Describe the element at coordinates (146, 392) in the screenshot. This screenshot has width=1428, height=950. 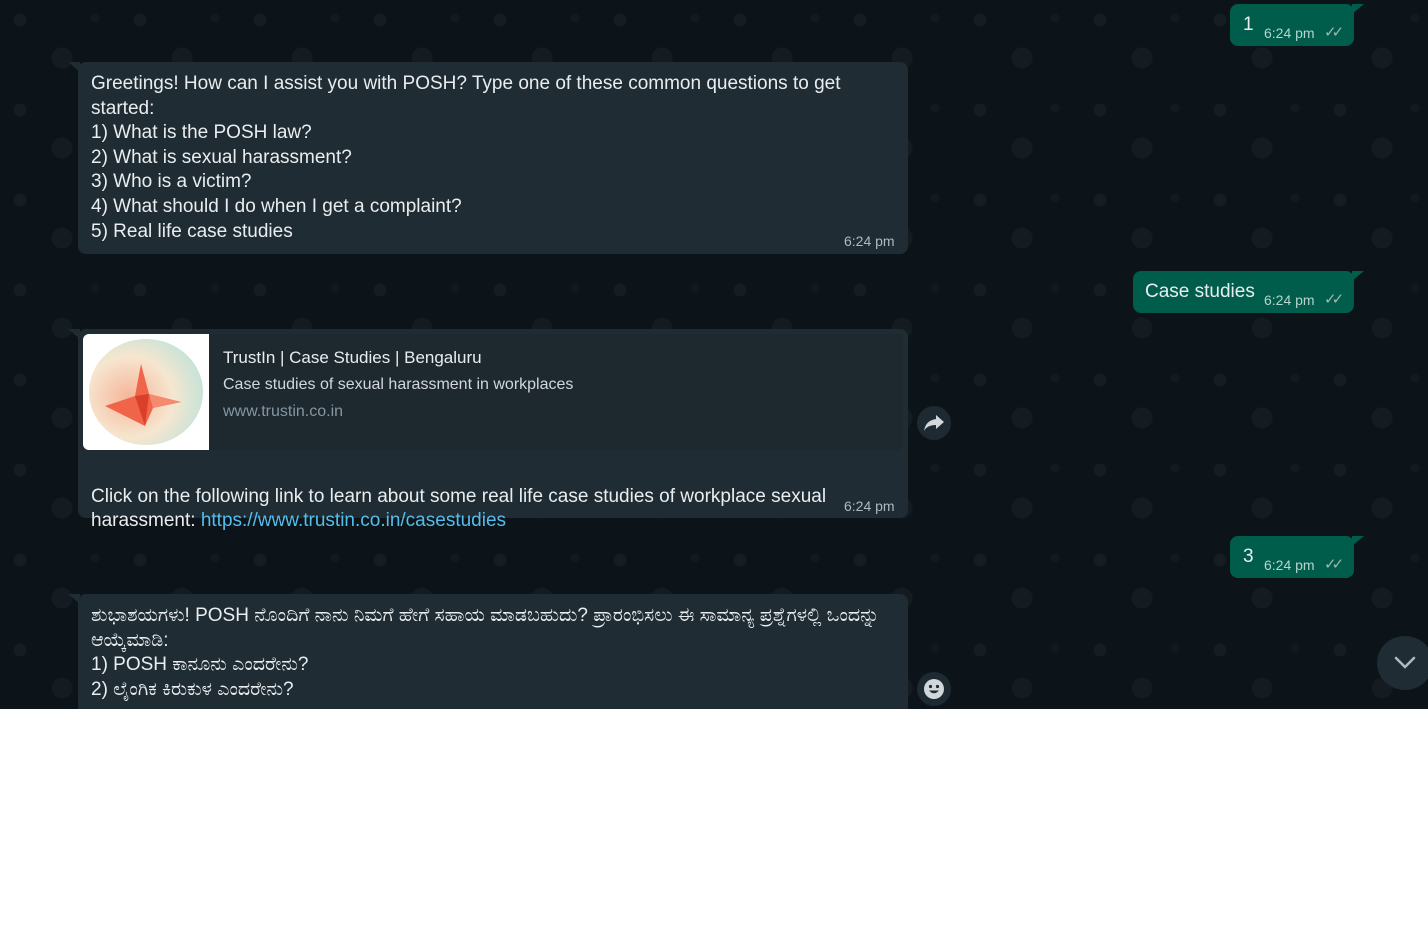
I see `link-preview-thumbnail` at that location.